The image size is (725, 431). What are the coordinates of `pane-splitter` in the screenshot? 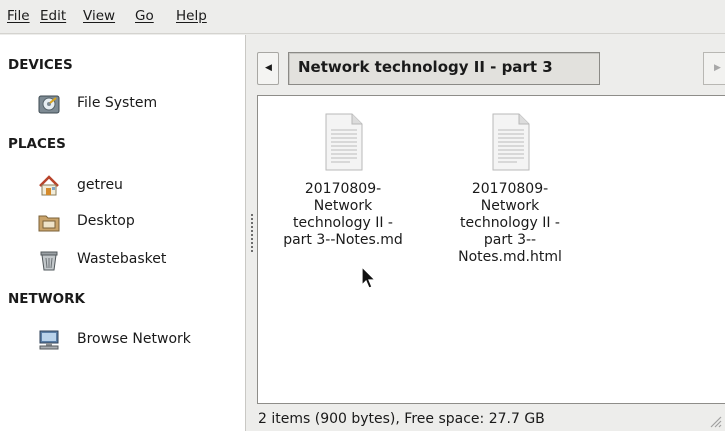 It's located at (252, 234).